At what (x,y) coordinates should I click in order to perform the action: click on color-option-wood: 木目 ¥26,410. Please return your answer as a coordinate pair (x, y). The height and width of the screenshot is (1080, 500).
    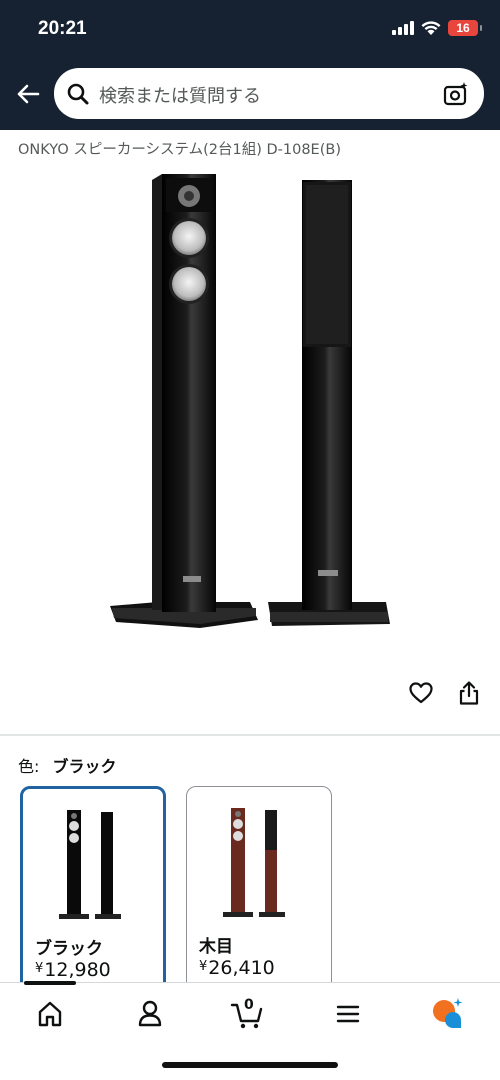
    Looking at the image, I should click on (259, 891).